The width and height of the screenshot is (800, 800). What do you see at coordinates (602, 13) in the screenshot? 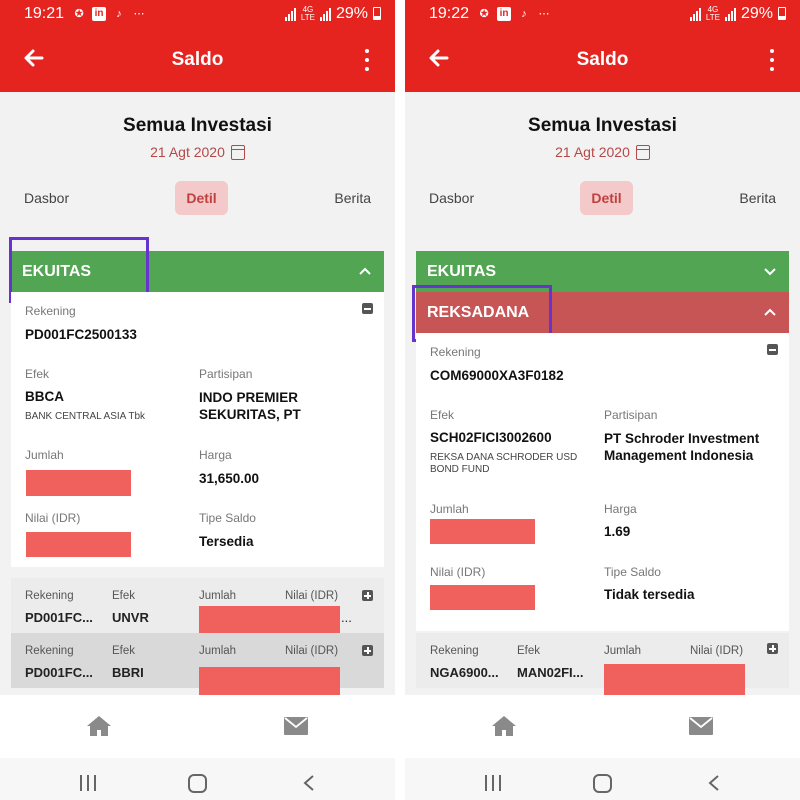
I see `status-bar: 19:22 ✪ in ♪ ⋯ 4G LTE 29%` at bounding box center [602, 13].